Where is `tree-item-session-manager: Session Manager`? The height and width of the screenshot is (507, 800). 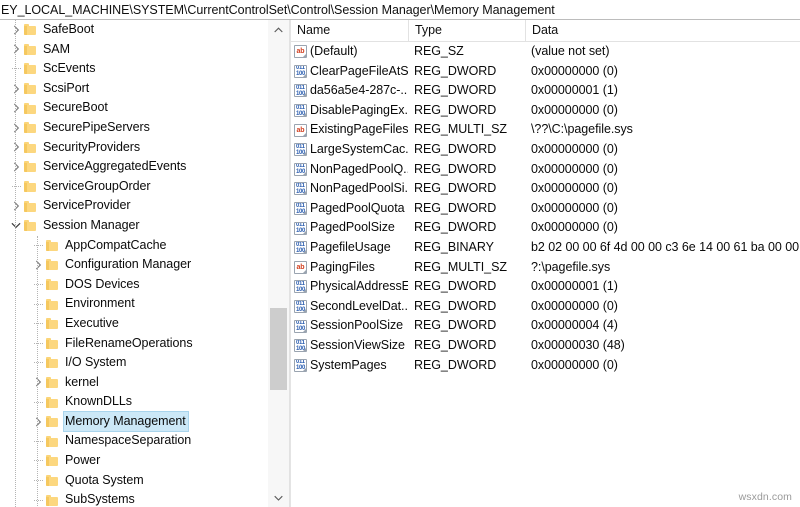 tree-item-session-manager: Session Manager is located at coordinates (134, 226).